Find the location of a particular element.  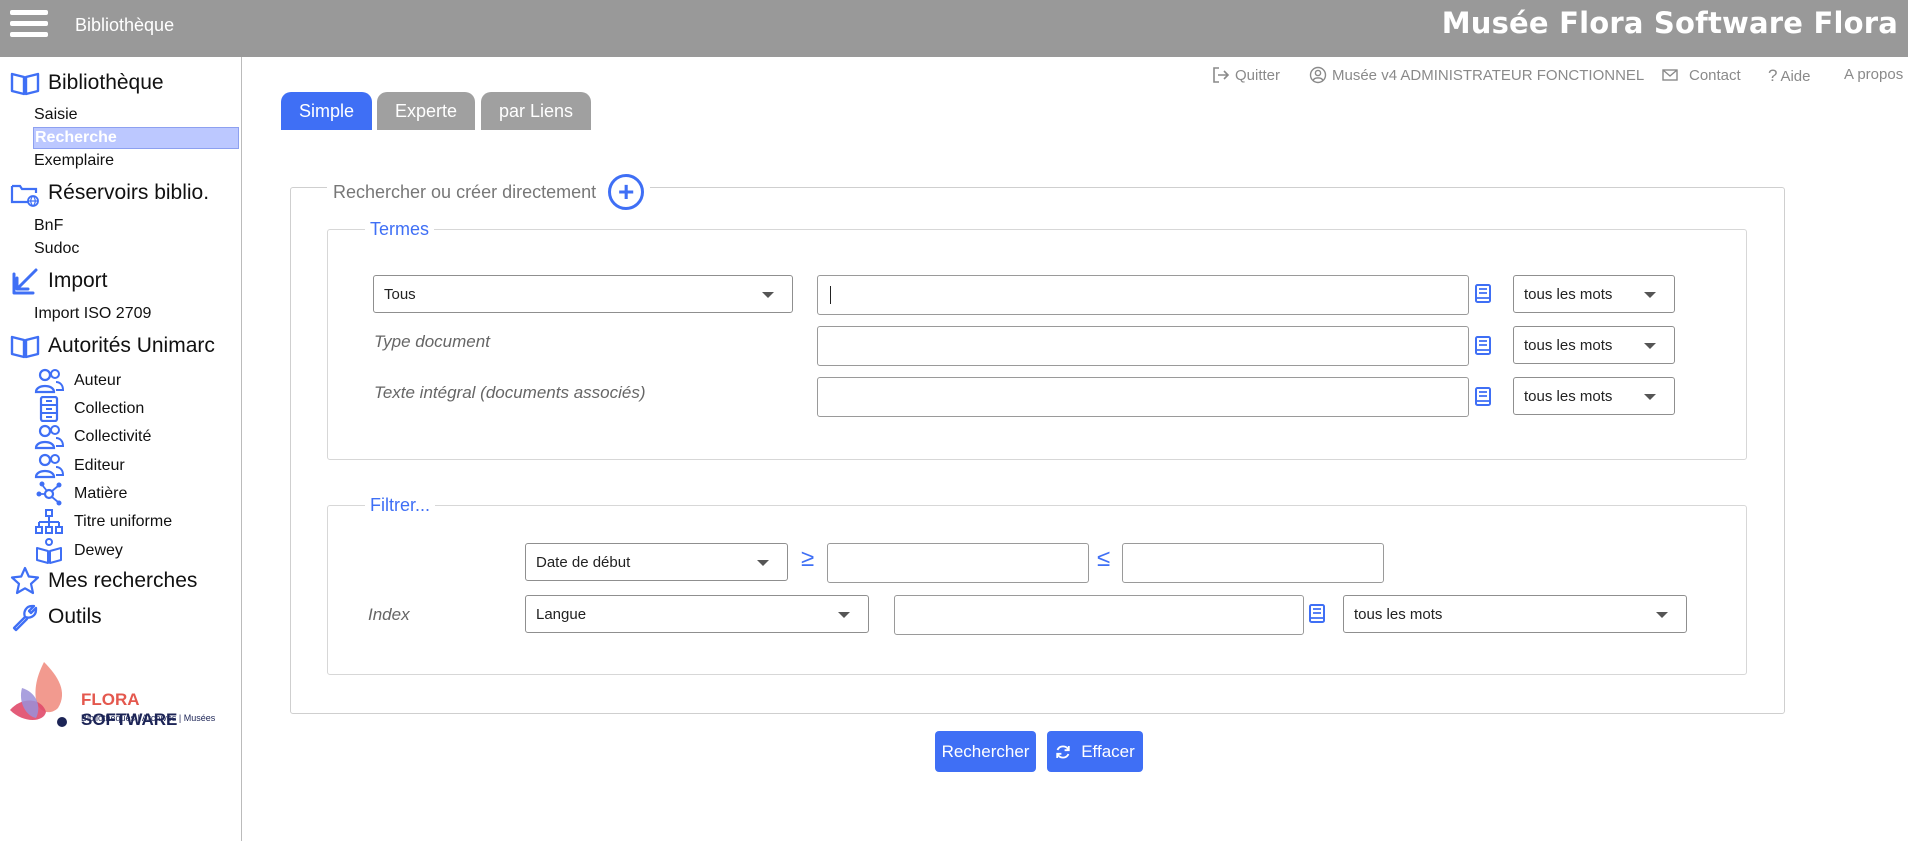

sidebar-section-label: Bibliothèque is located at coordinates (106, 82).